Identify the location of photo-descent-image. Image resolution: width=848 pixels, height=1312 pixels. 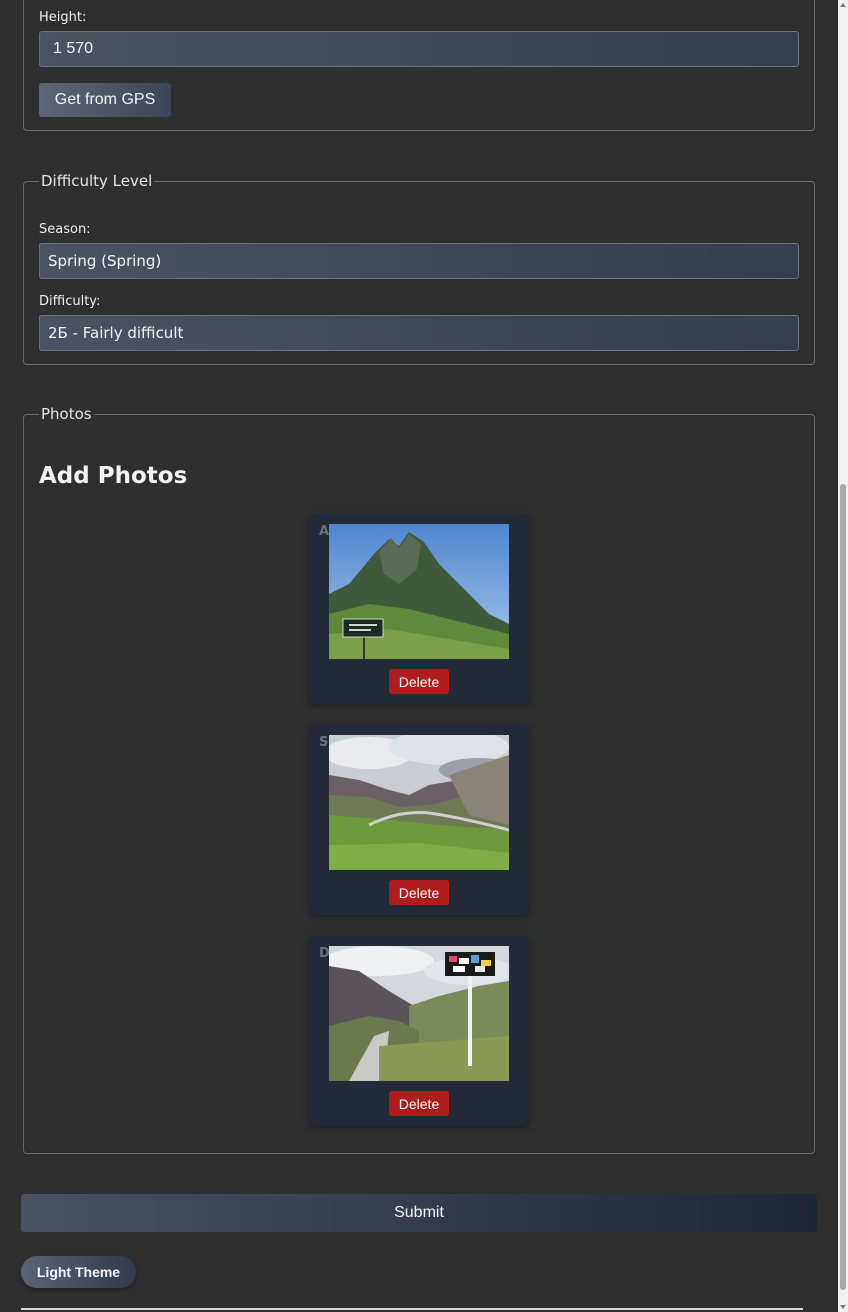
(419, 1013).